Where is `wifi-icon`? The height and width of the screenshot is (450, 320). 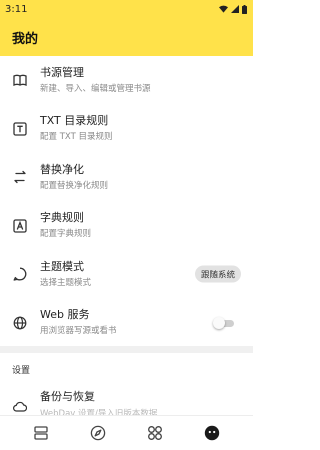 wifi-icon is located at coordinates (223, 9).